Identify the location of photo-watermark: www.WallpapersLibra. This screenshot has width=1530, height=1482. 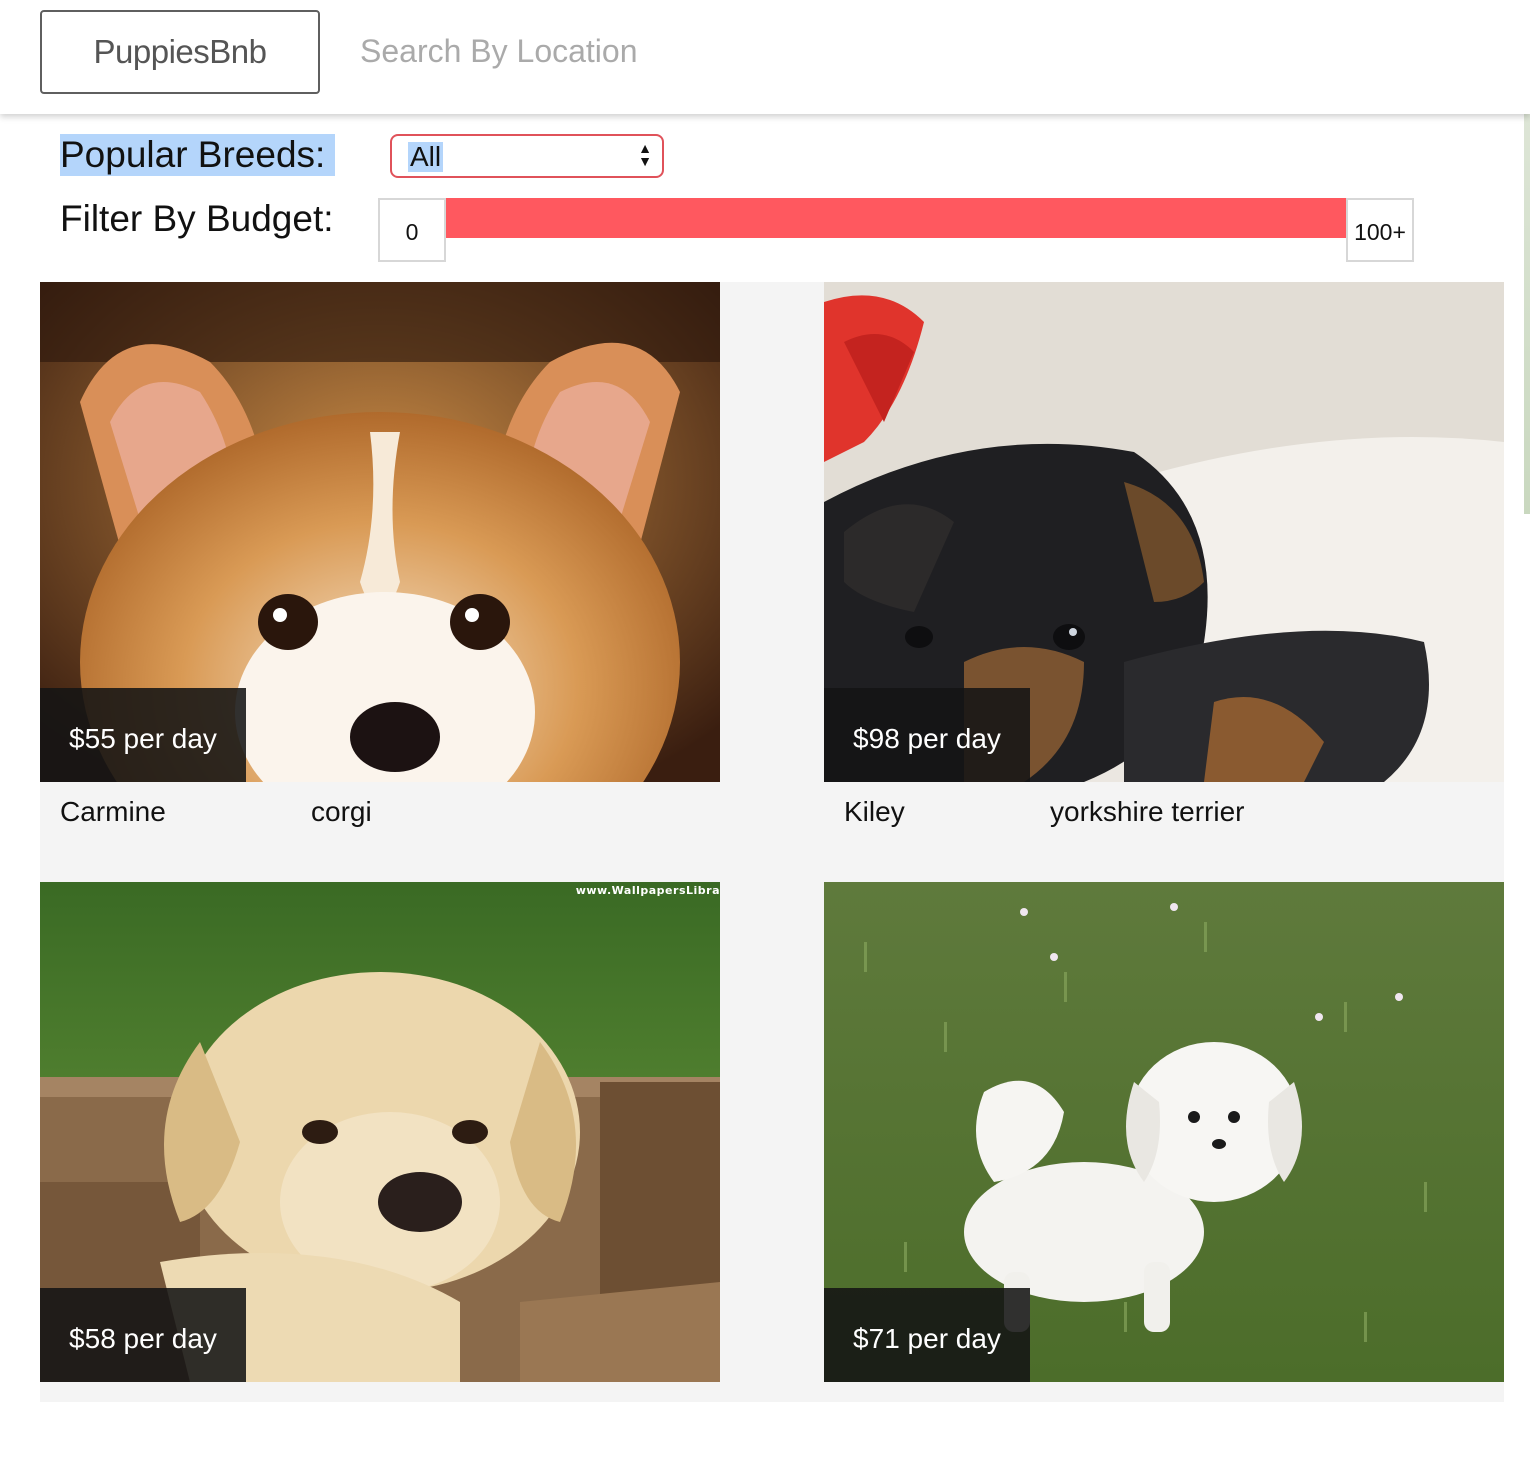
(647, 890).